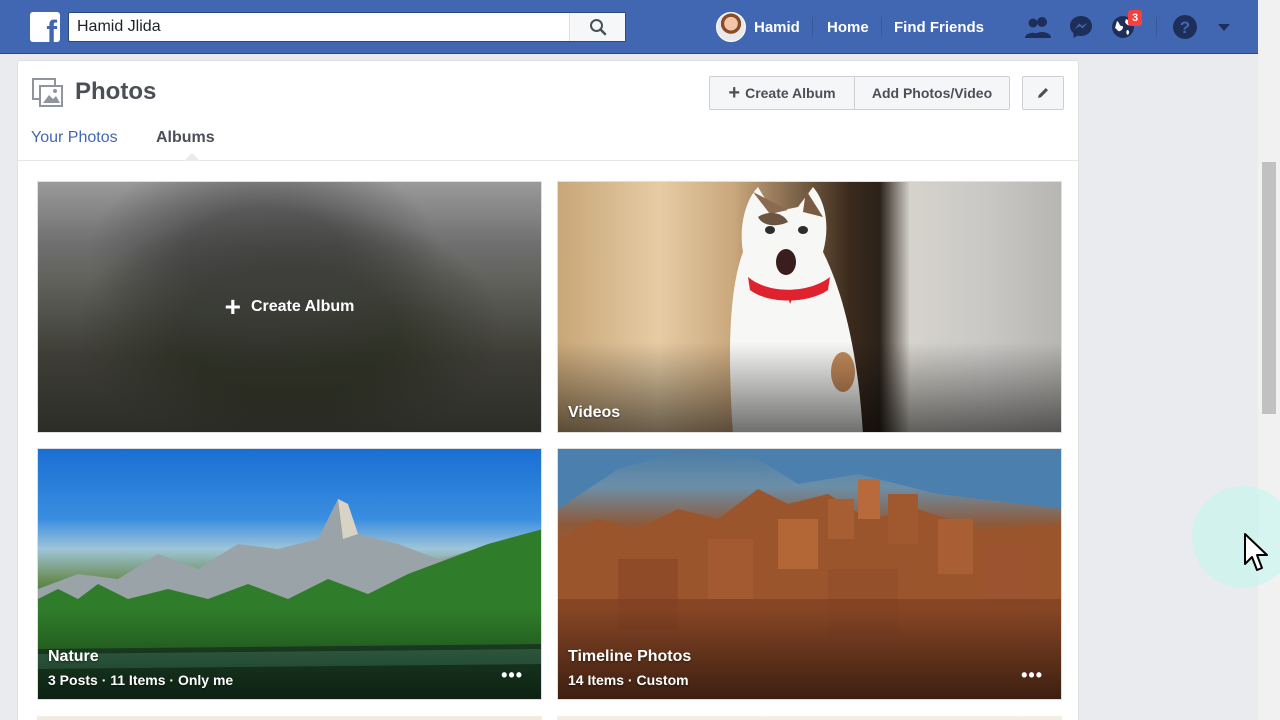 This screenshot has width=1280, height=720. What do you see at coordinates (629, 27) in the screenshot?
I see `top-navigation-bar: f Hamid Home Find Friends` at bounding box center [629, 27].